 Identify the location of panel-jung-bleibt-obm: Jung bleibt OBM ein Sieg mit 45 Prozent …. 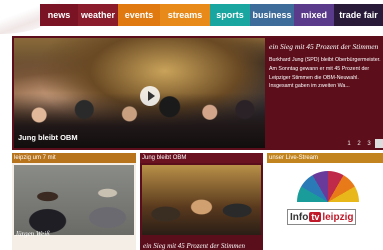
(201, 201).